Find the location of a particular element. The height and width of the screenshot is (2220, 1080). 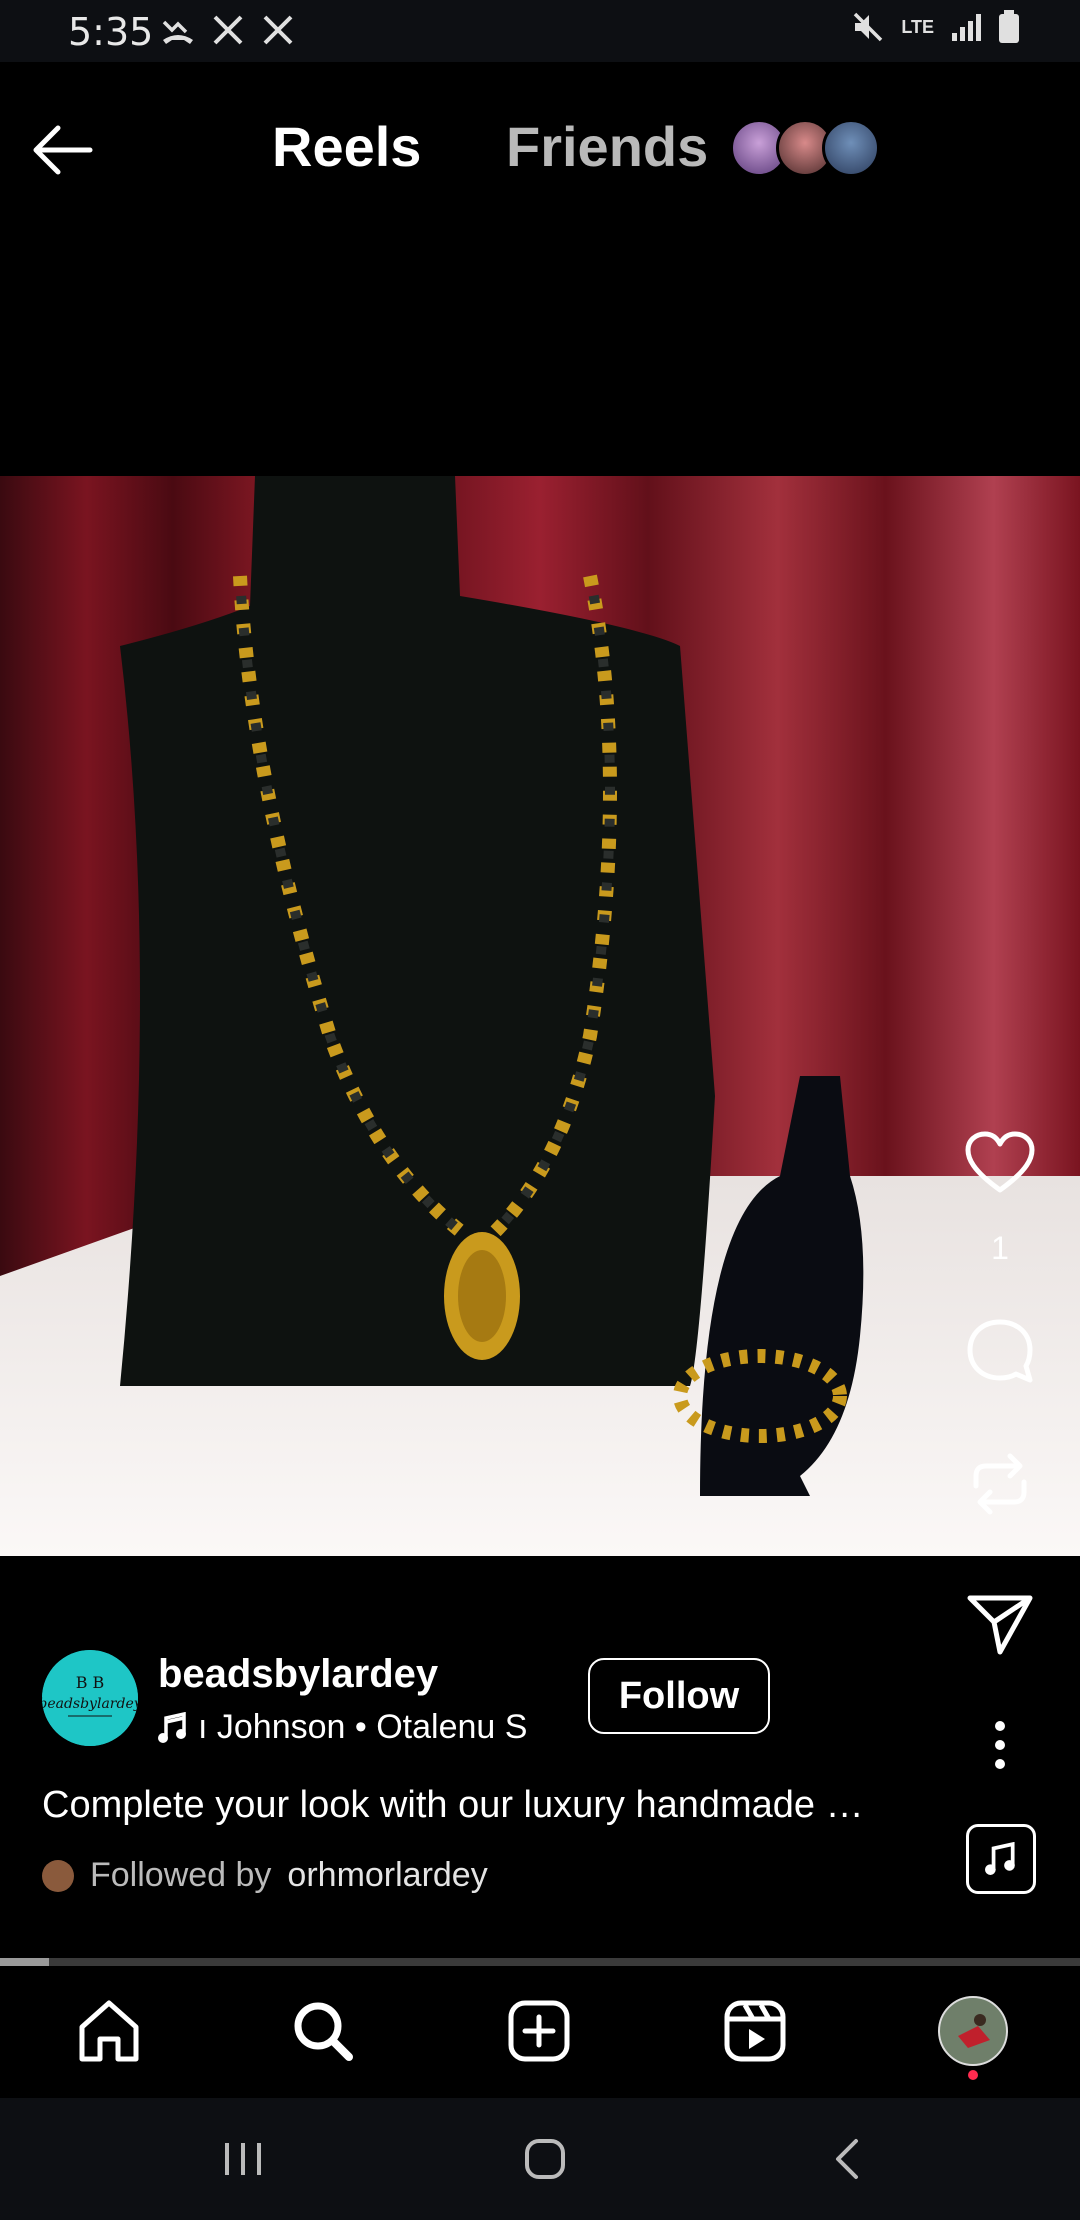

audio-attribution: ı Johnson • Otalenu S is located at coordinates (342, 1727).